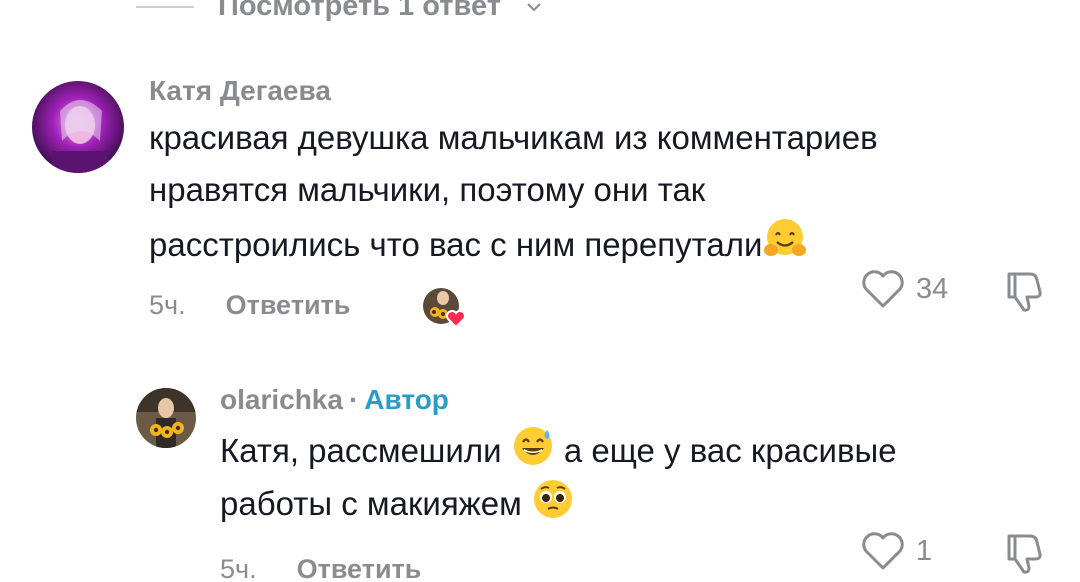  What do you see at coordinates (532, 446) in the screenshot?
I see `grinning-sweat-emoji` at bounding box center [532, 446].